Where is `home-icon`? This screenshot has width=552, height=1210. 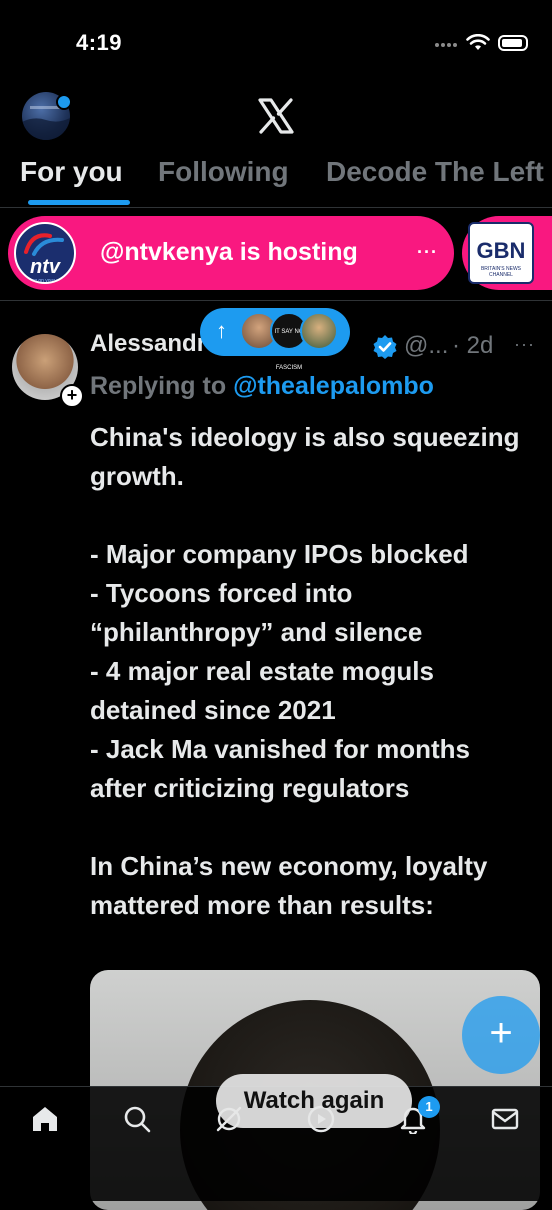
home-icon is located at coordinates (45, 1119).